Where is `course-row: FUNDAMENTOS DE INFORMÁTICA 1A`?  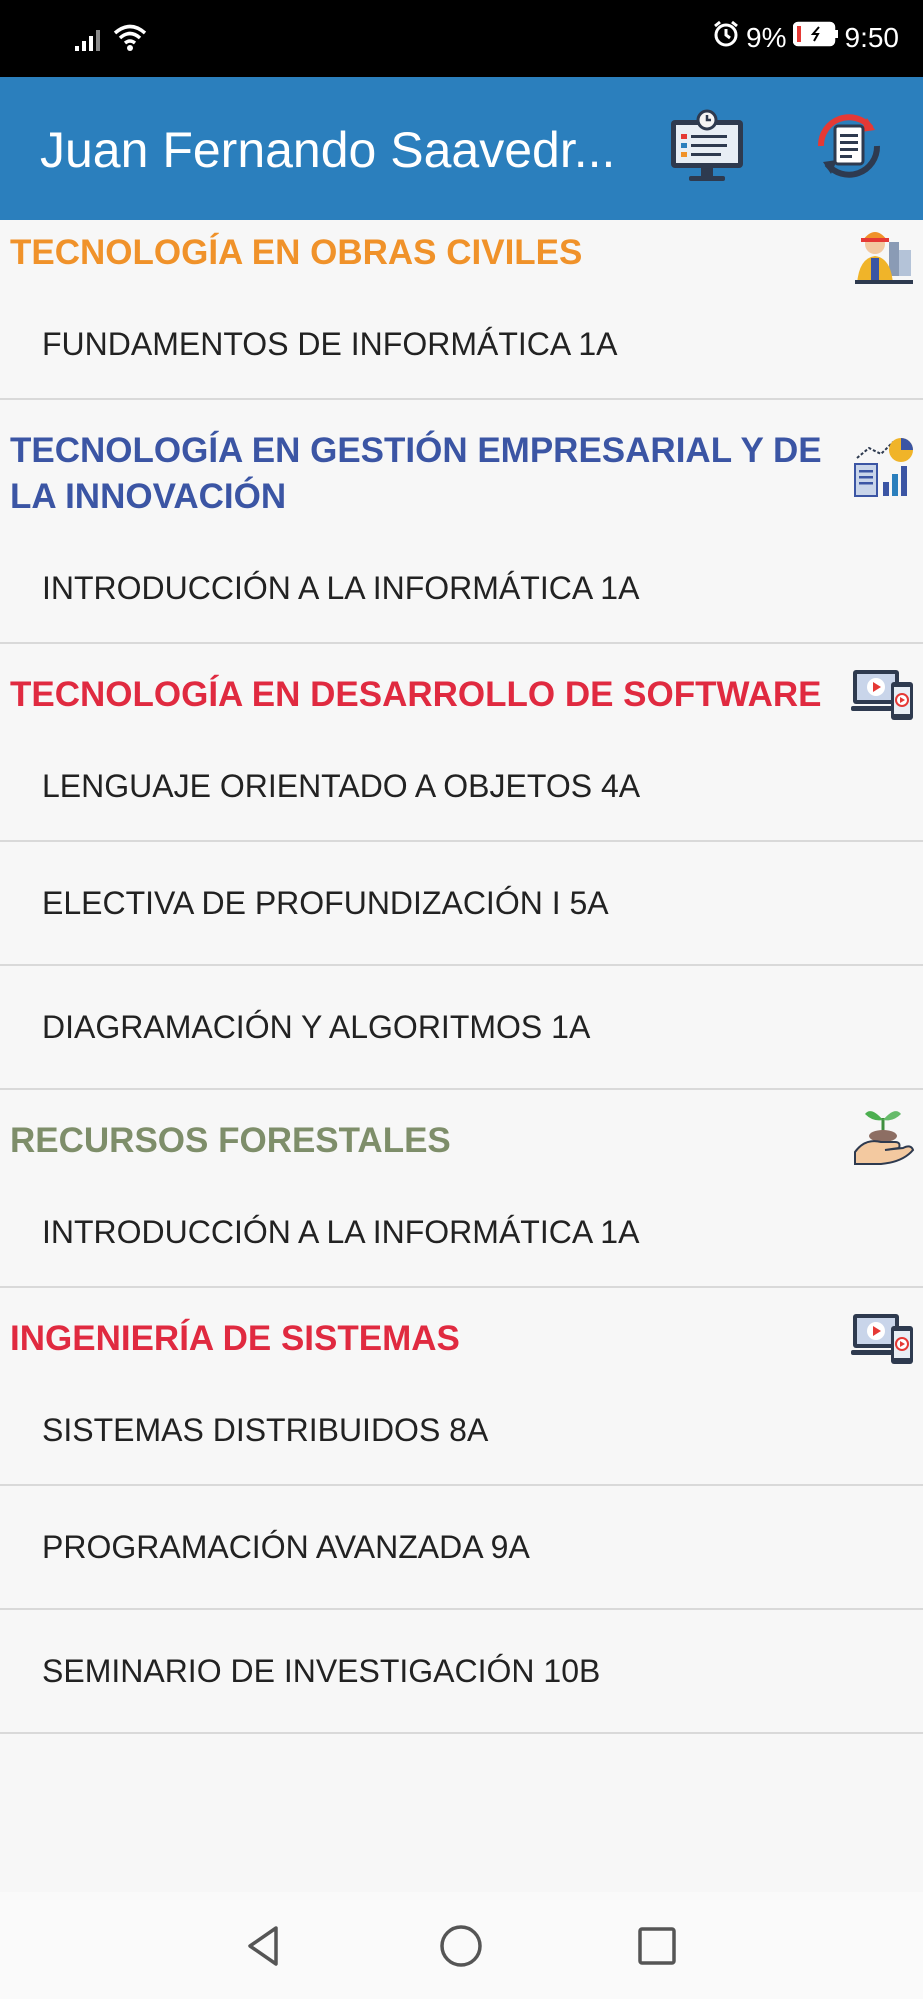 course-row: FUNDAMENTOS DE INFORMÁTICA 1A is located at coordinates (461, 345).